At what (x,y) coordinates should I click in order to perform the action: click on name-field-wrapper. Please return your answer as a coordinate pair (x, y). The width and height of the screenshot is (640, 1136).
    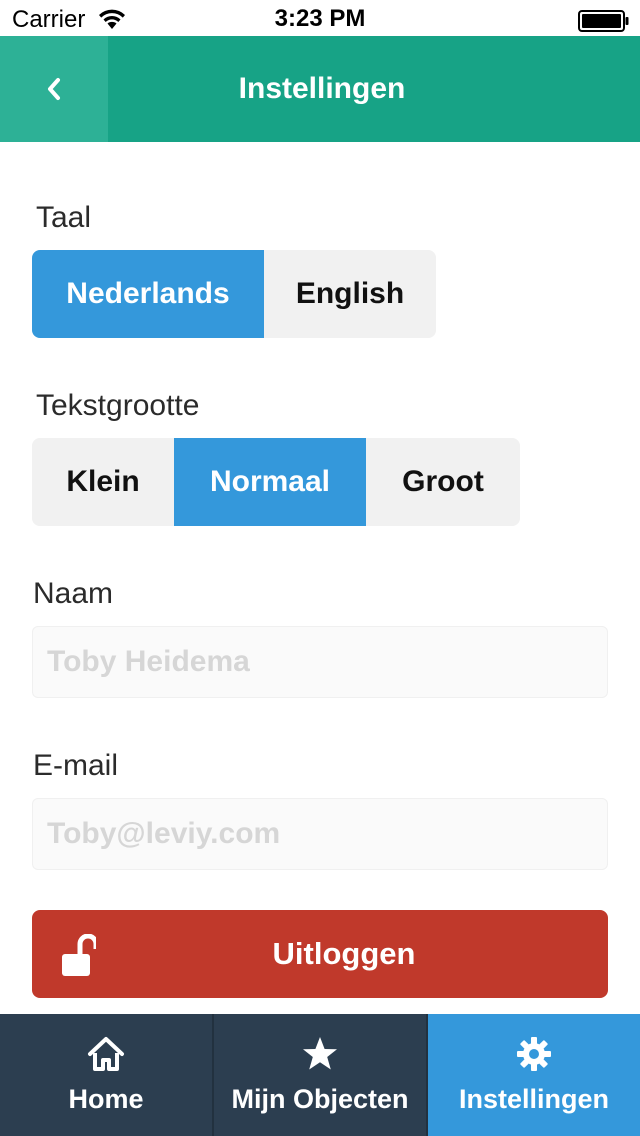
    Looking at the image, I should click on (320, 662).